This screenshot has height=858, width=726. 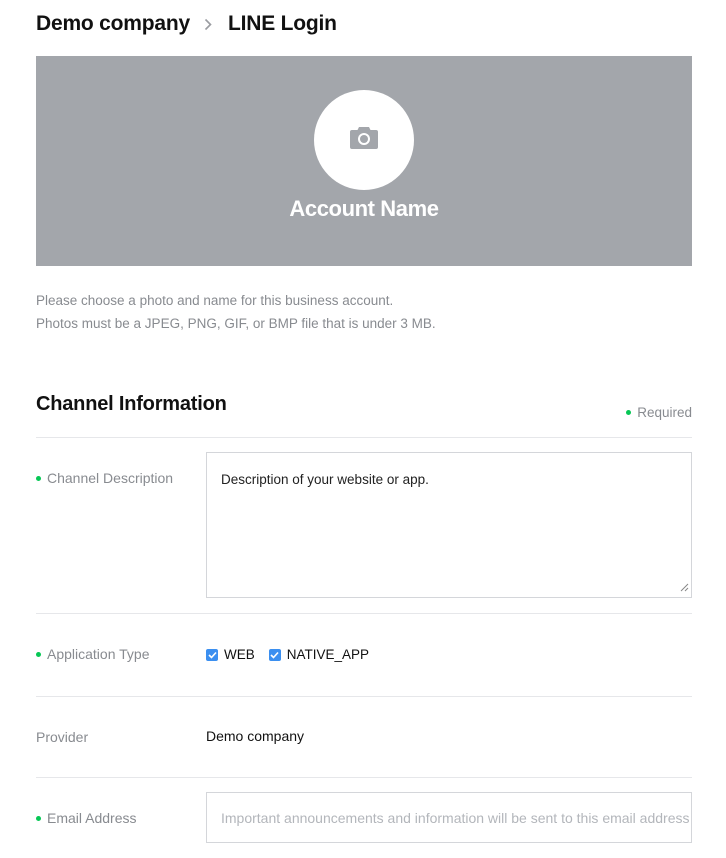 I want to click on application-type-label: Application Type, so click(x=92, y=654).